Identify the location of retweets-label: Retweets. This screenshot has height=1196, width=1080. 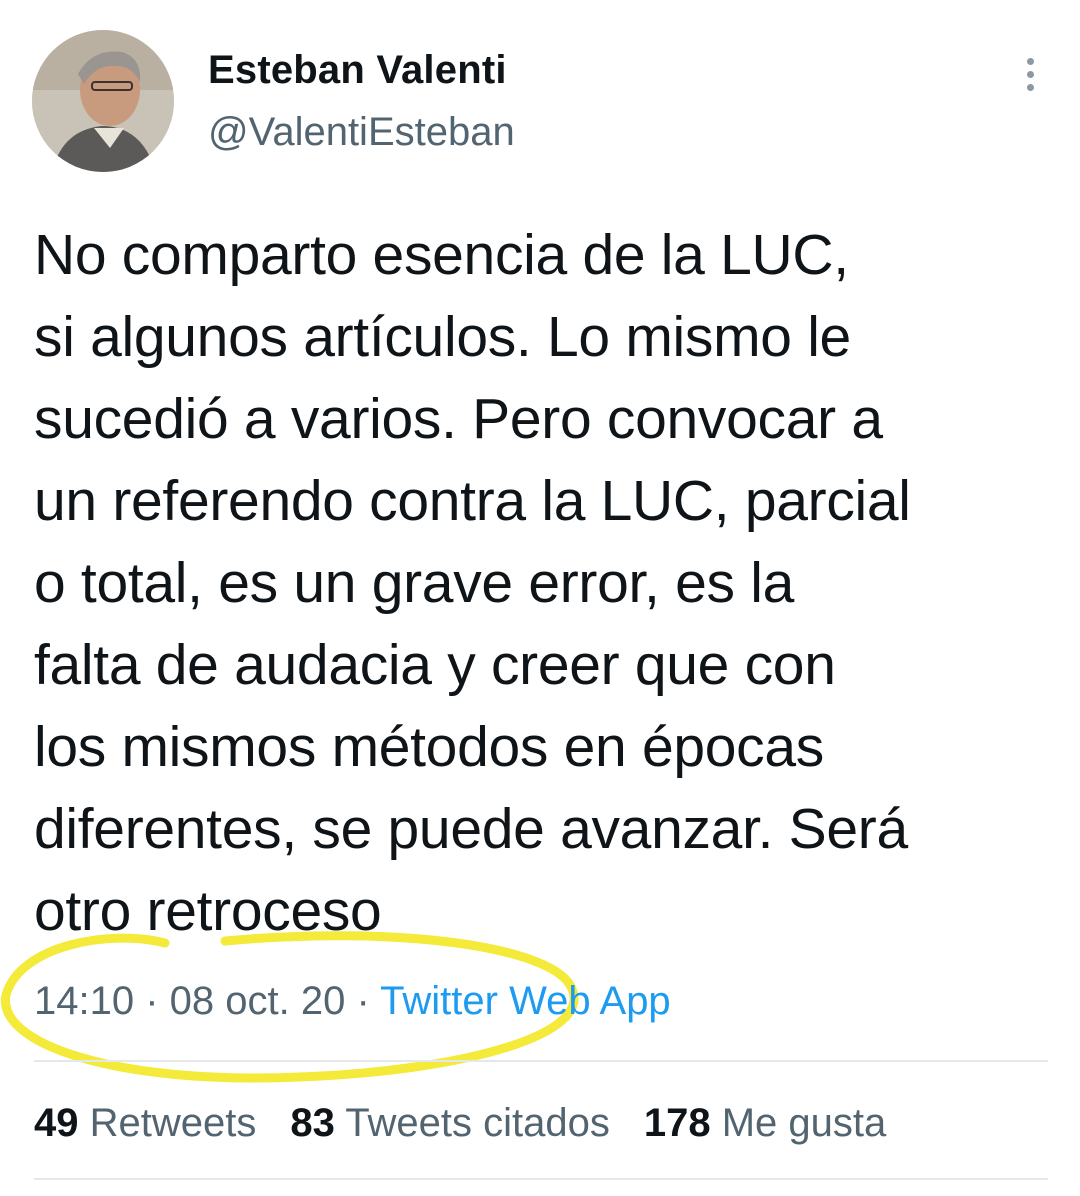
(173, 1123).